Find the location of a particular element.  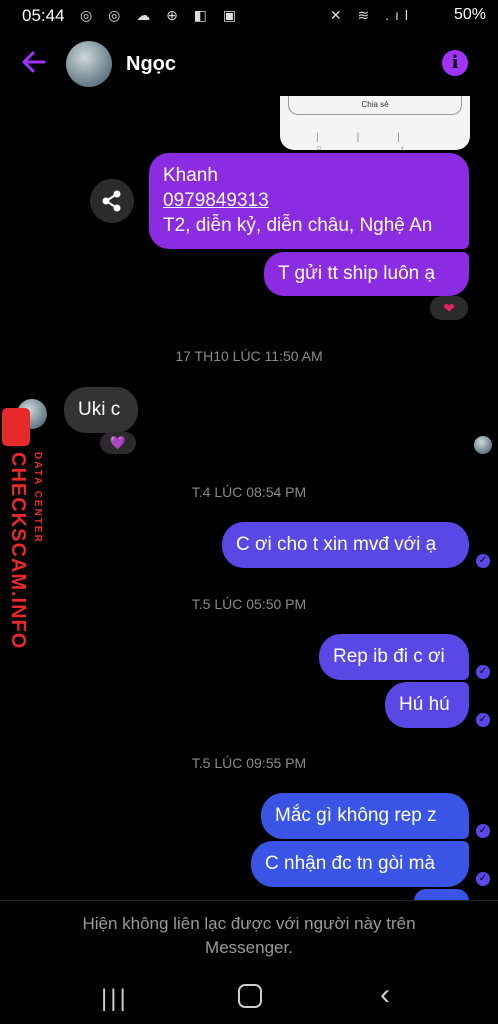

status-time: 05:44 is located at coordinates (43, 15).